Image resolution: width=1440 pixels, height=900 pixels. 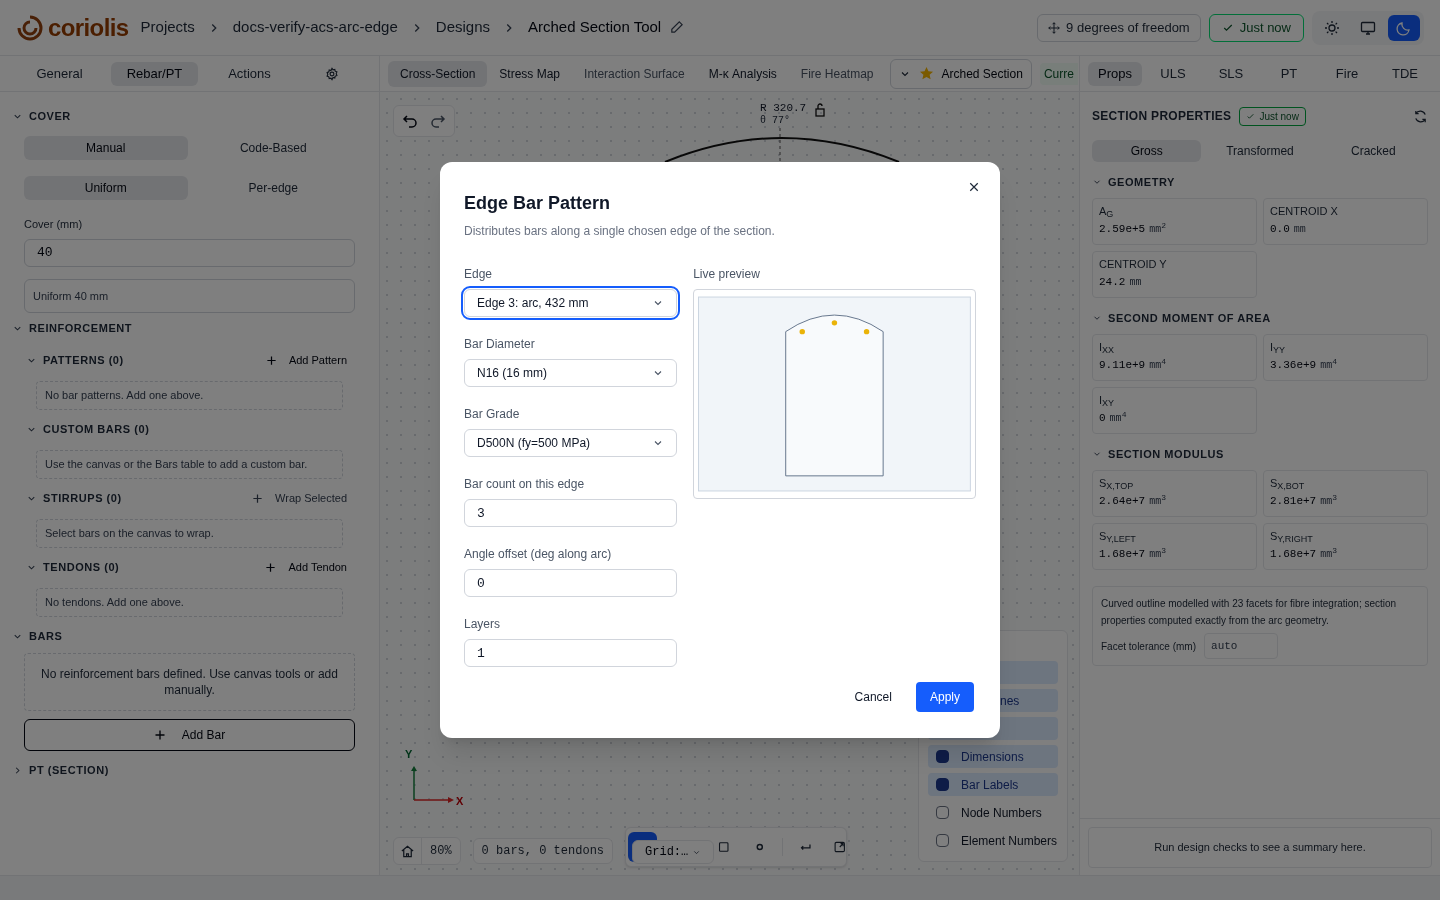 What do you see at coordinates (189, 681) in the screenshot?
I see `empty-message: No reinforcement bars defined. Use canvas tools or add manually.` at bounding box center [189, 681].